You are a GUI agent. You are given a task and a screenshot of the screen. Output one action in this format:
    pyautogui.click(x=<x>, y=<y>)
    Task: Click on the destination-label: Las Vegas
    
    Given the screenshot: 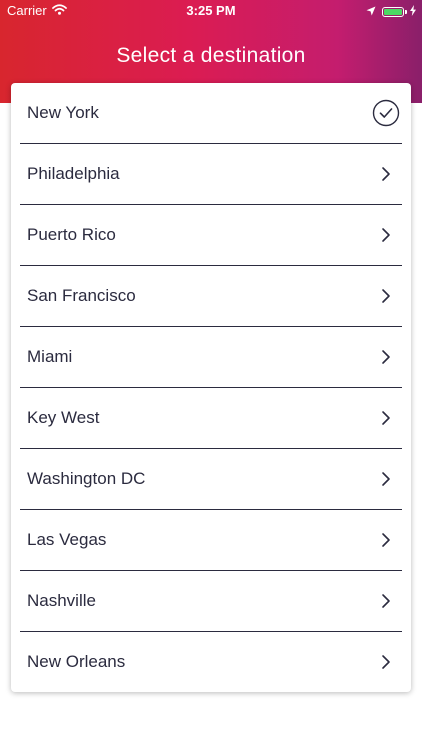 What is the action you would take?
    pyautogui.click(x=67, y=539)
    